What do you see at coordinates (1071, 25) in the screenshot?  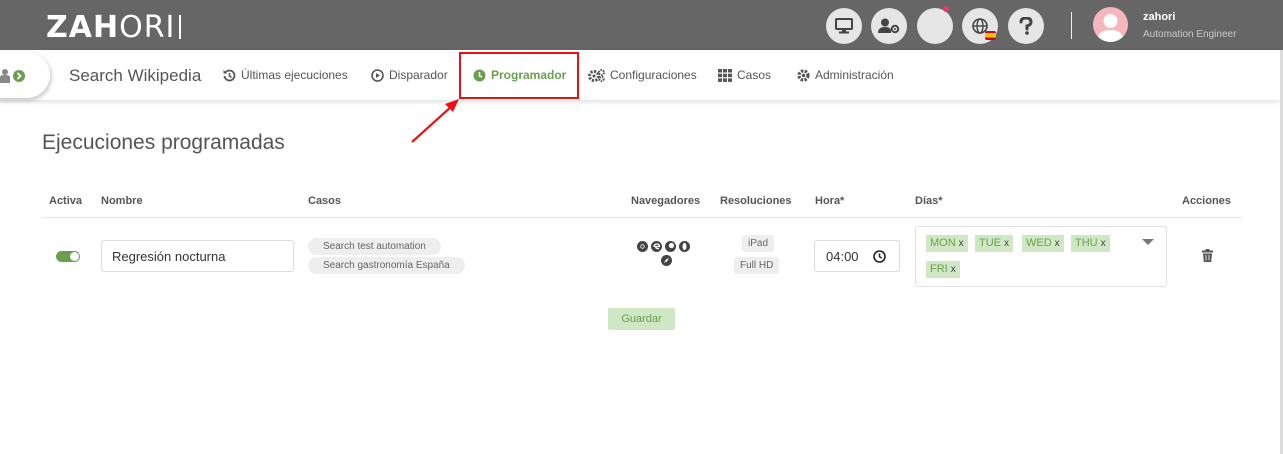 I see `header-divider` at bounding box center [1071, 25].